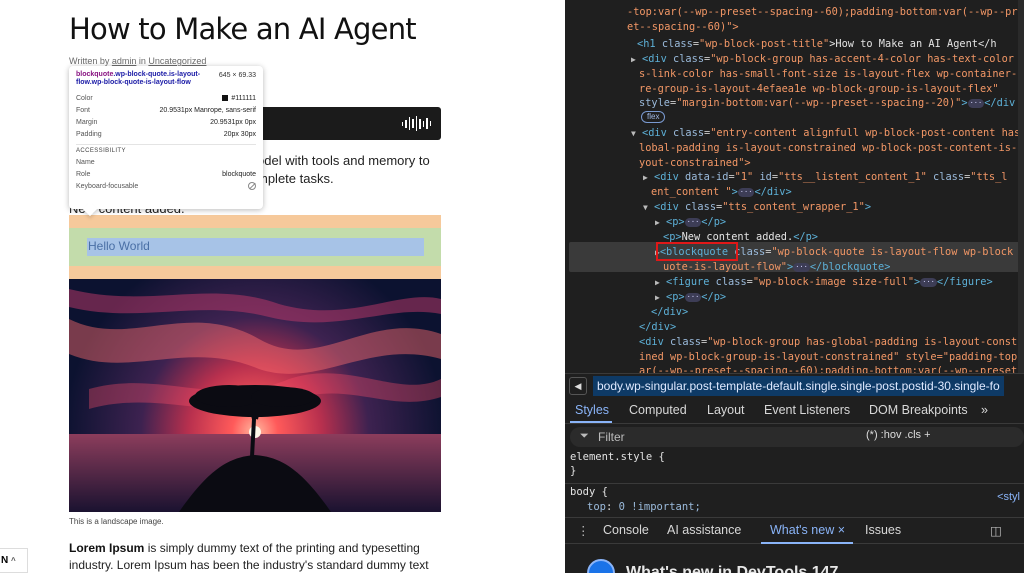 The width and height of the screenshot is (1024, 573). Describe the element at coordinates (644, 507) in the screenshot. I see `style-declaration: top: 0 !important;` at that location.